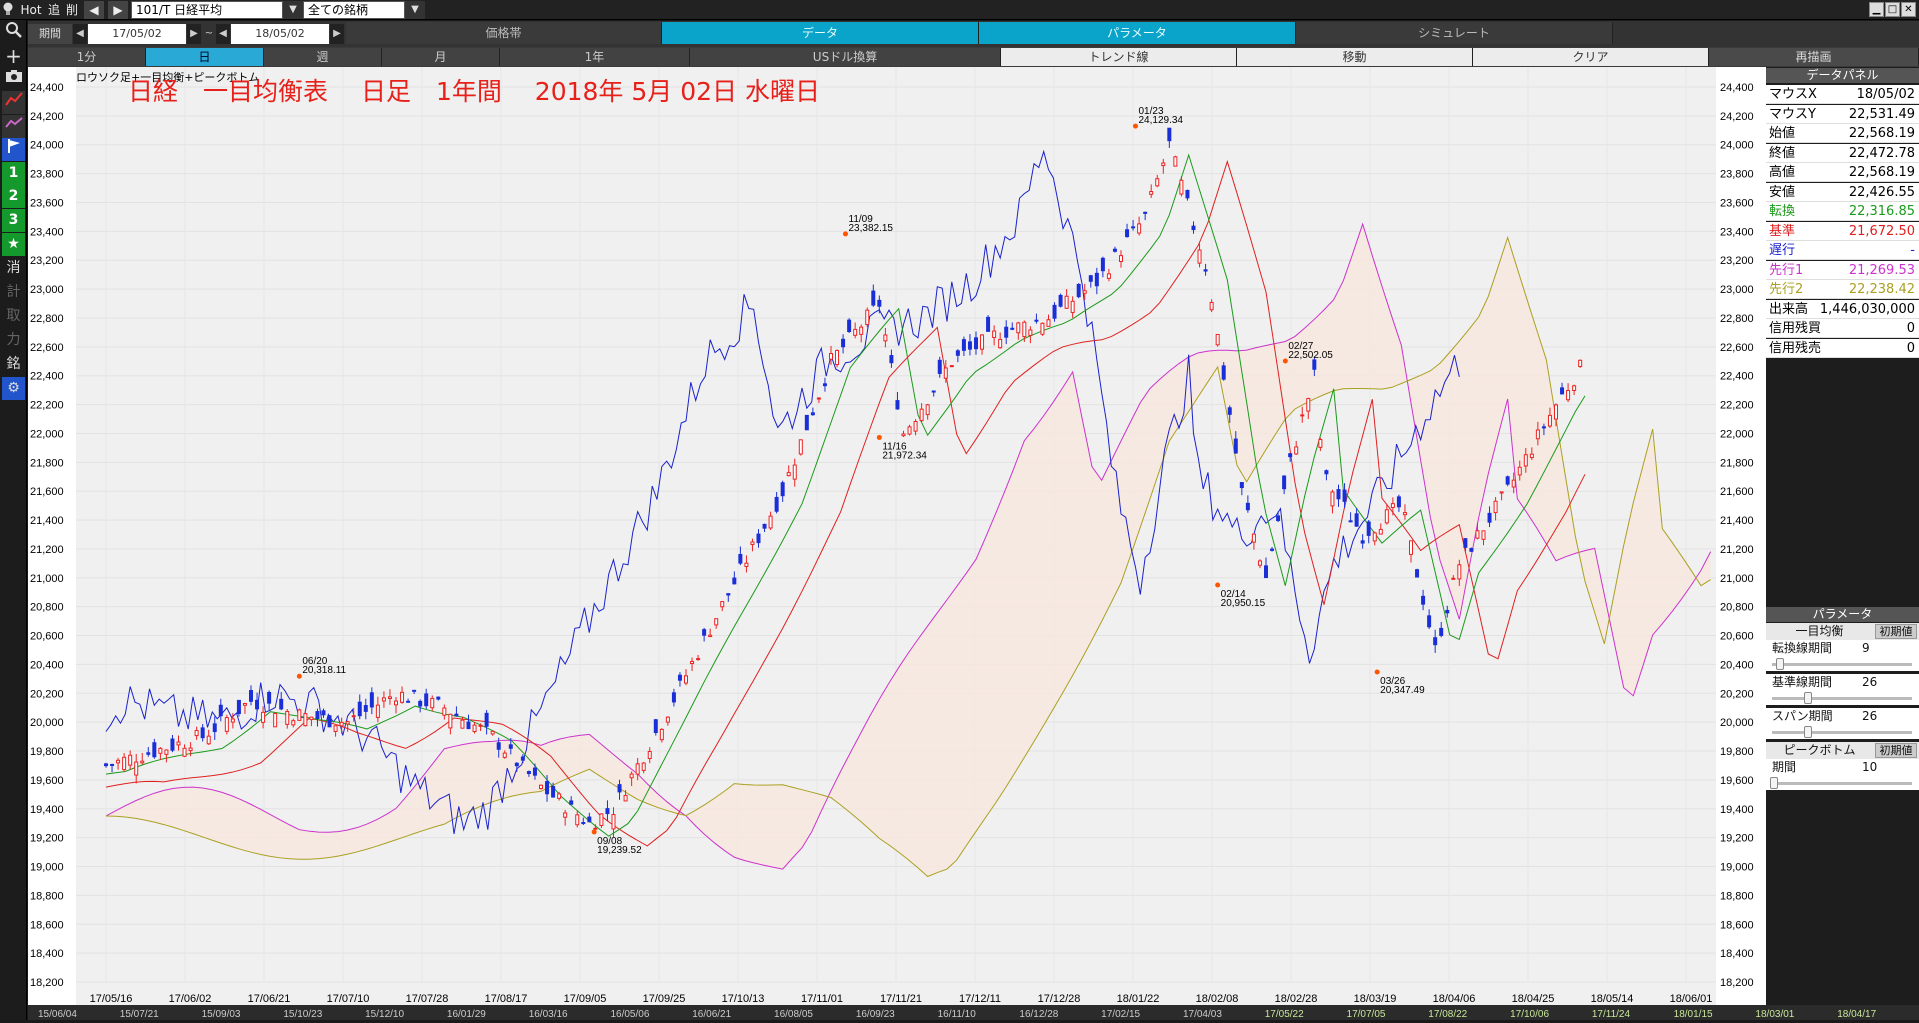 This screenshot has height=1023, width=1919. Describe the element at coordinates (13, 56) in the screenshot. I see `crosshair-icon: +` at that location.